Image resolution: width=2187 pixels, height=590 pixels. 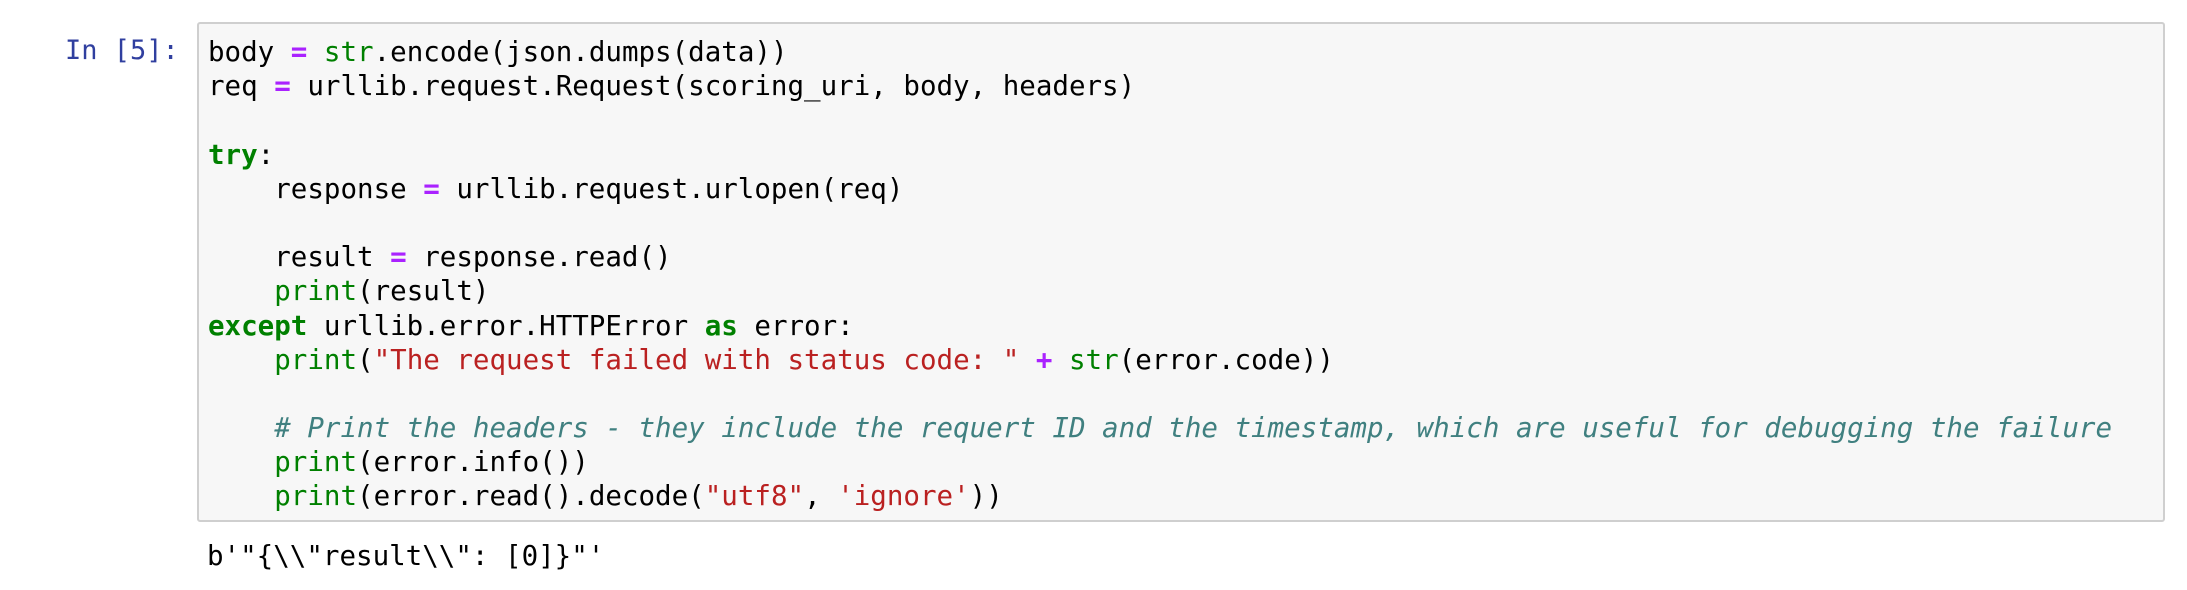 I want to click on code-token: "The request failed with status code: ", so click(x=696, y=359).